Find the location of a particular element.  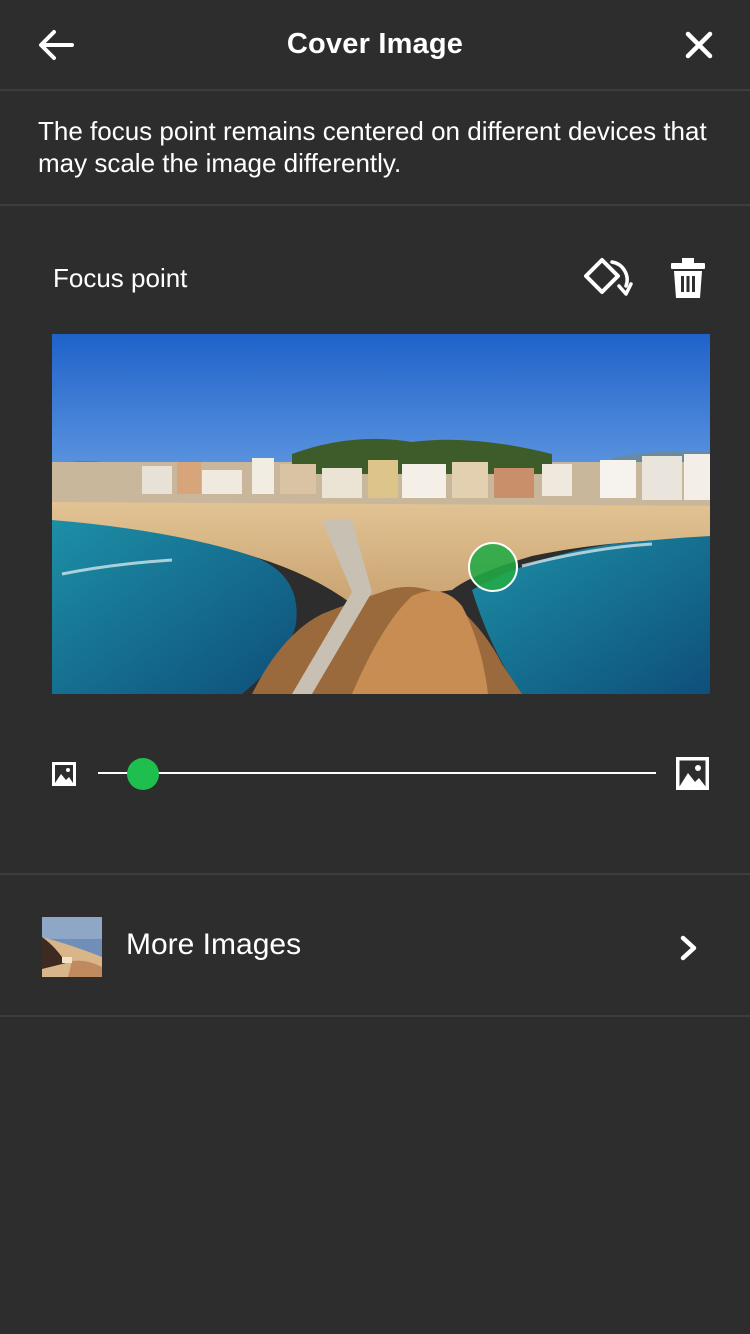

close-icon is located at coordinates (699, 45).